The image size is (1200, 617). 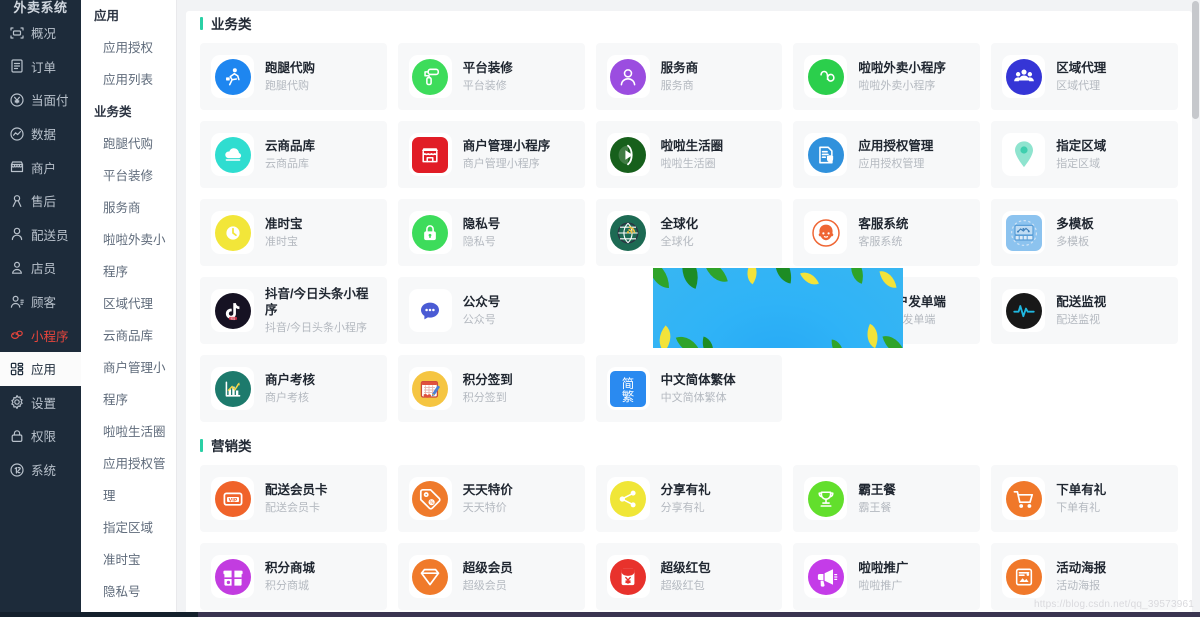 What do you see at coordinates (689, 388) in the screenshot?
I see `app-card: 简繁中文简体繁体 中文简体繁体` at bounding box center [689, 388].